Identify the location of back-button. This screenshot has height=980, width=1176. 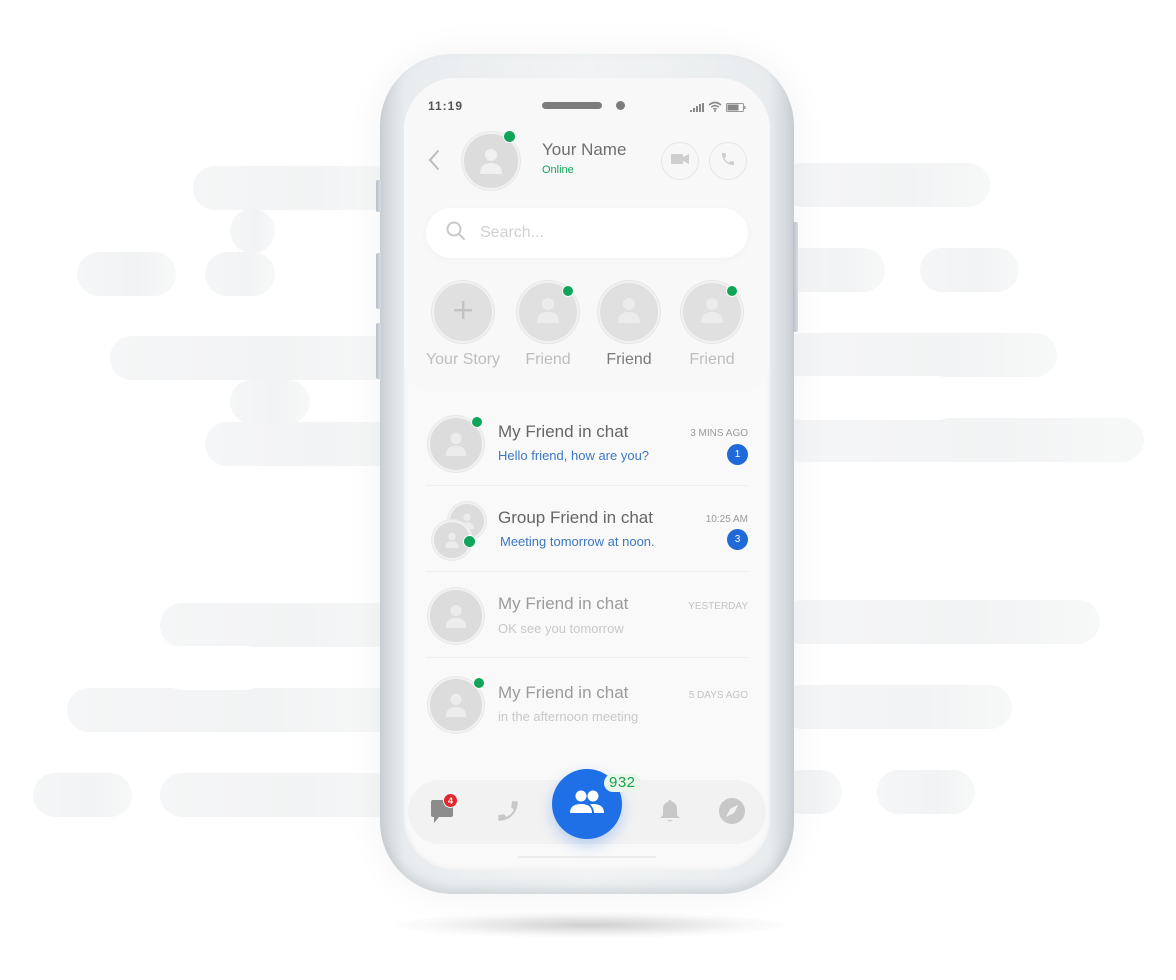
(434, 162).